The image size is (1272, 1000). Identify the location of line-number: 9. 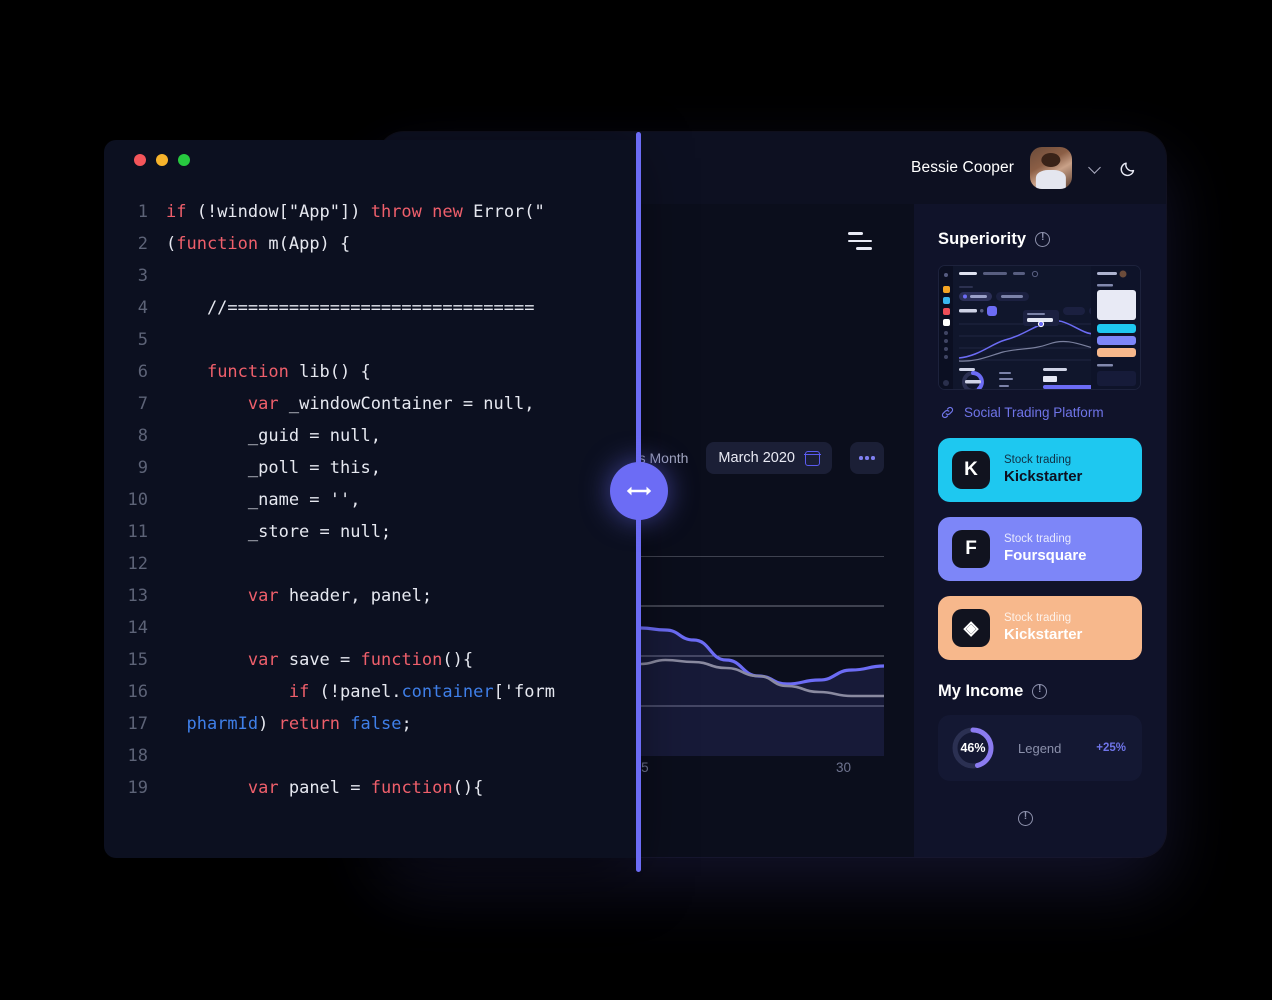
(142, 468).